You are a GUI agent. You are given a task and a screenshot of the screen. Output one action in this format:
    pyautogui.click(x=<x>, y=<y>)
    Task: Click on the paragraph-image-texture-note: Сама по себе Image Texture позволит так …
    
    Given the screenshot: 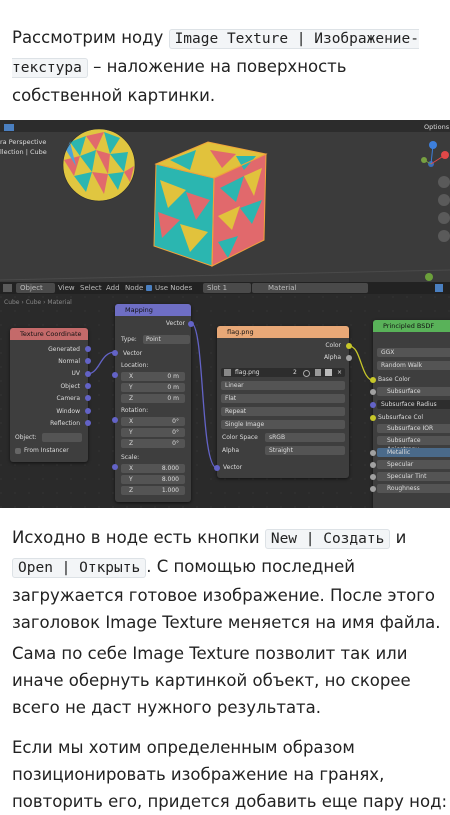 What is the action you would take?
    pyautogui.click(x=211, y=680)
    